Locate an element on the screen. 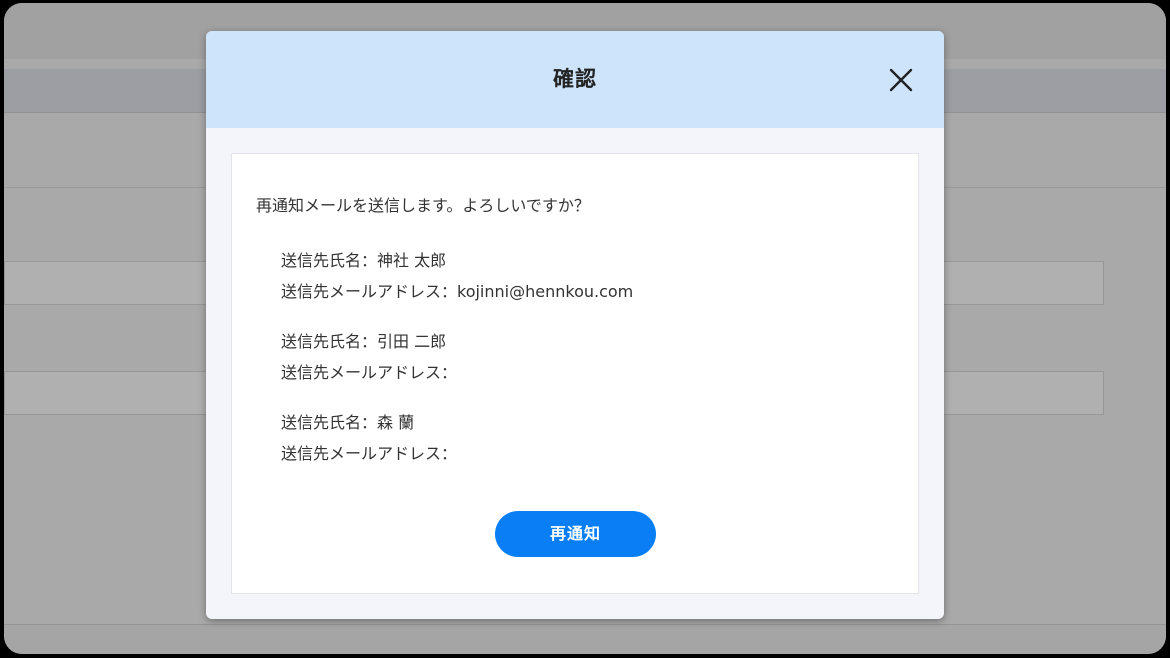 Image resolution: width=1170 pixels, height=658 pixels. close-button is located at coordinates (901, 80).